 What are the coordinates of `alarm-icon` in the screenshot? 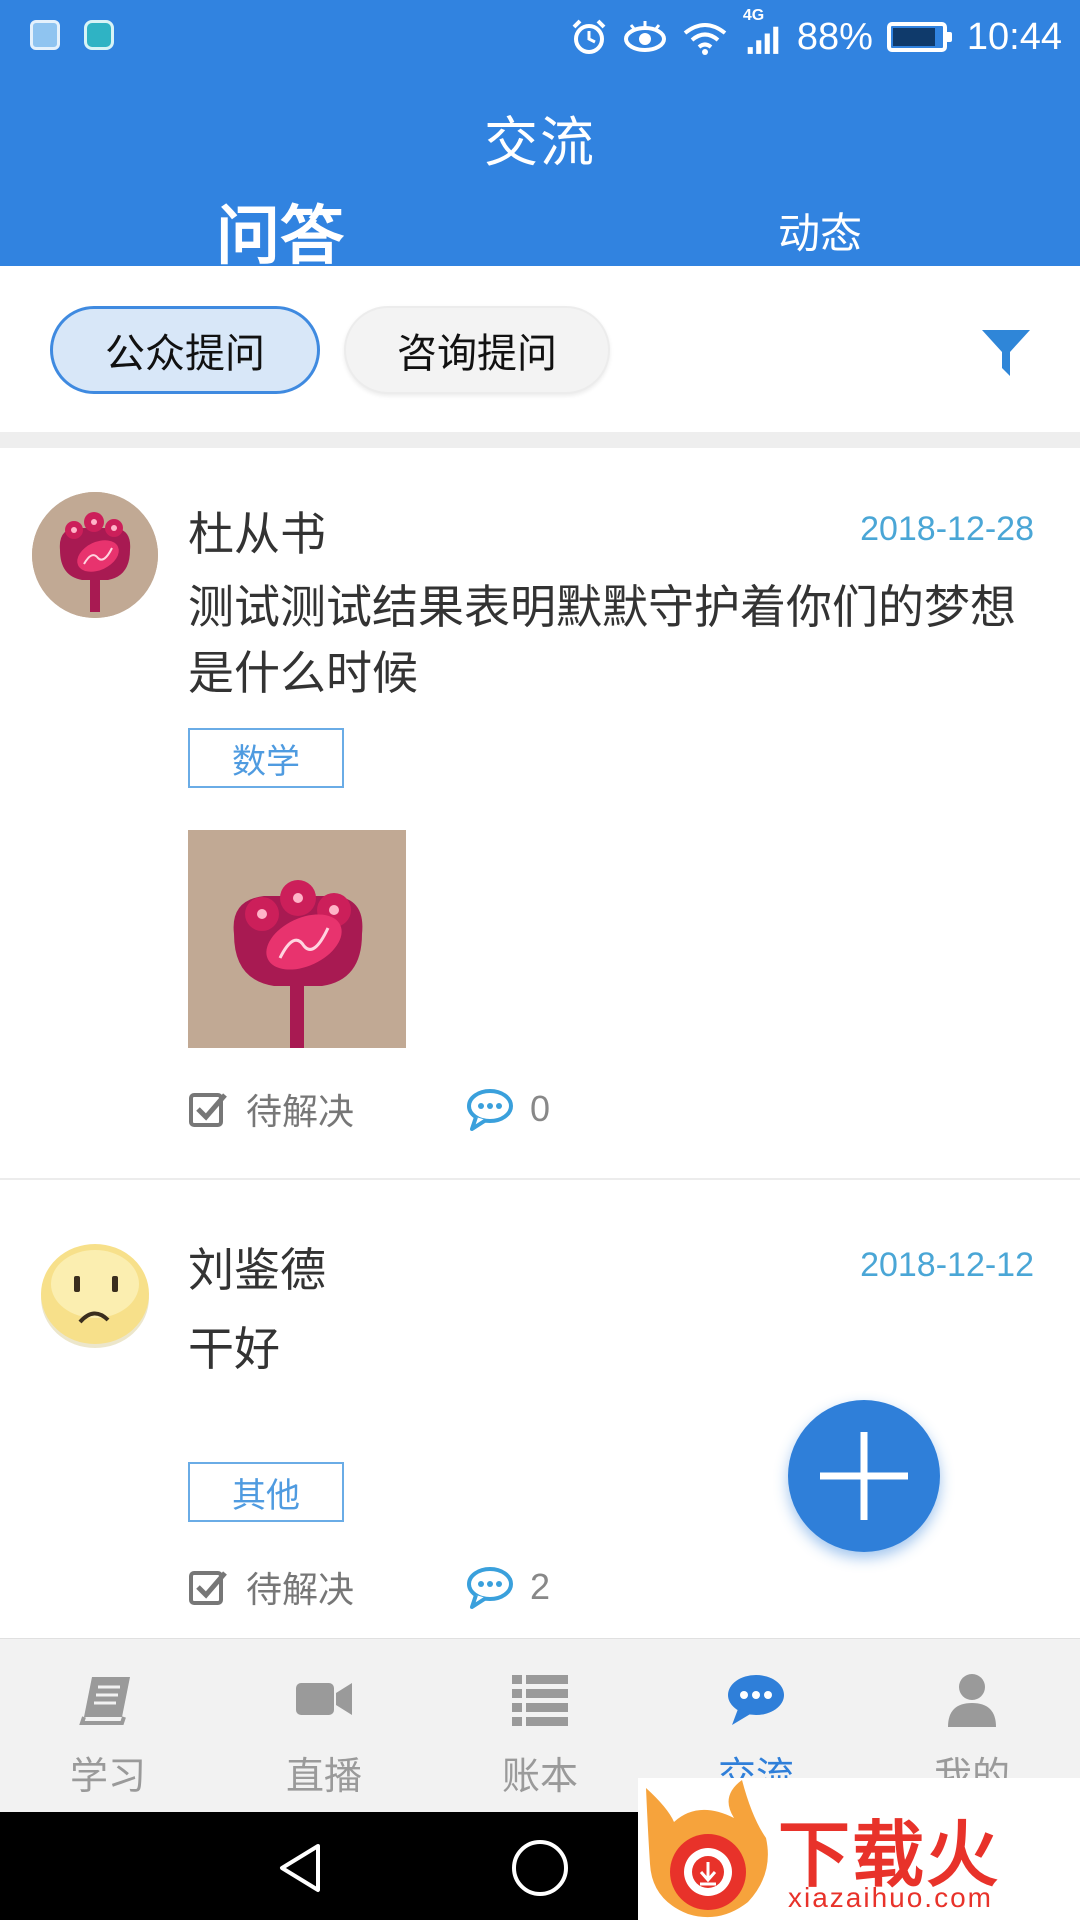 It's located at (589, 36).